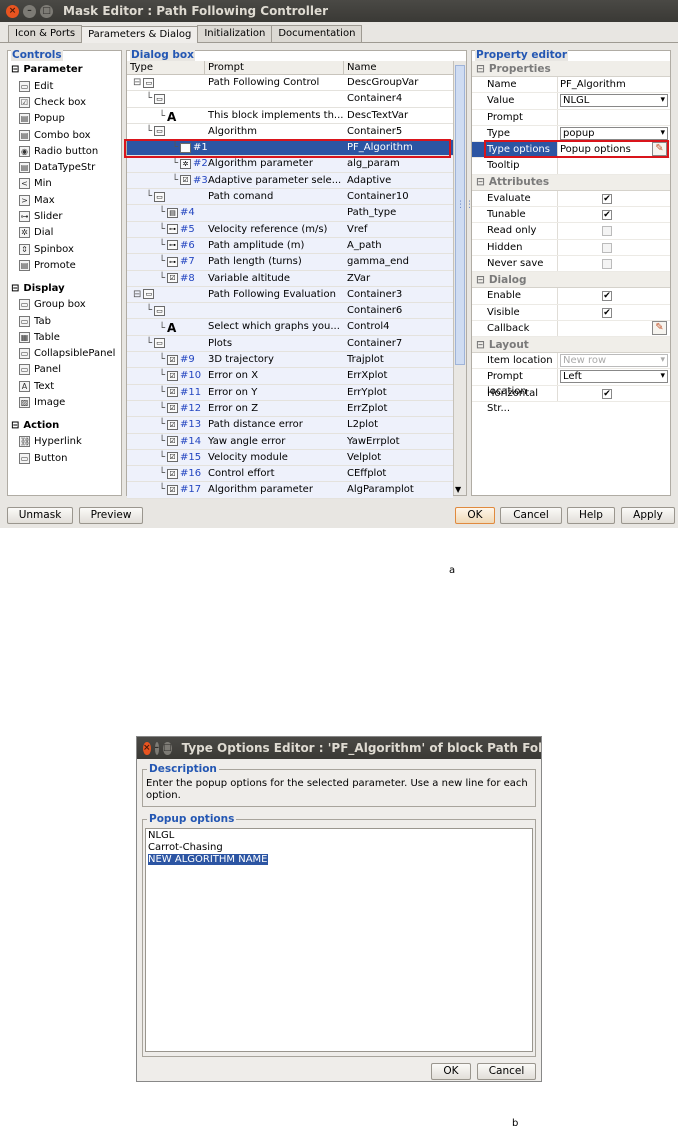  Describe the element at coordinates (290, 490) in the screenshot. I see `table-row: └ ☑ #17 Algorithm parameter AlgParamplot` at that location.